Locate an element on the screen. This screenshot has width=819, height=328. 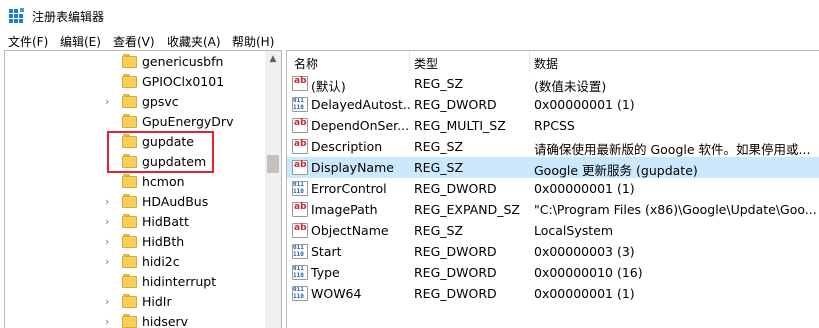
tree-item-label: hcmon is located at coordinates (163, 181).